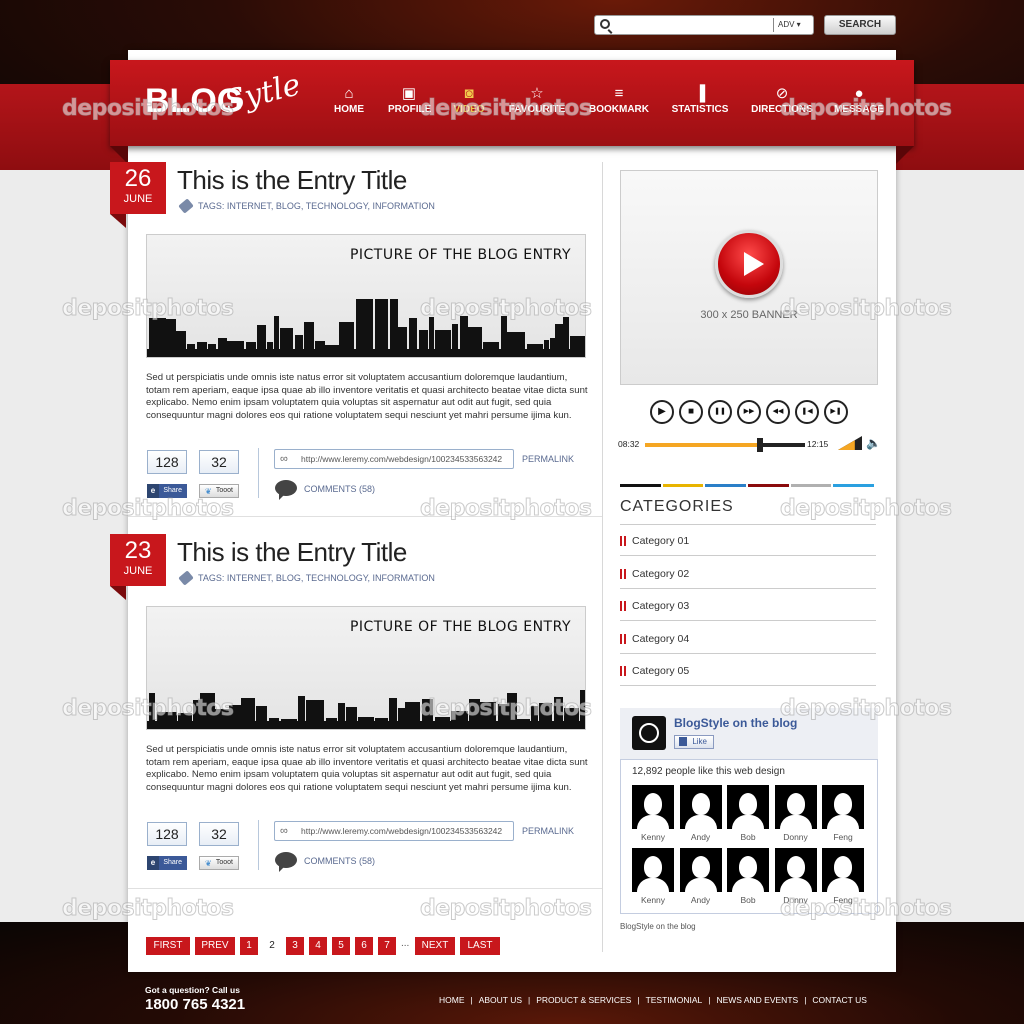 The image size is (1024, 1024). Describe the element at coordinates (749, 412) in the screenshot. I see `fast-forward-icon: ▶▶` at that location.